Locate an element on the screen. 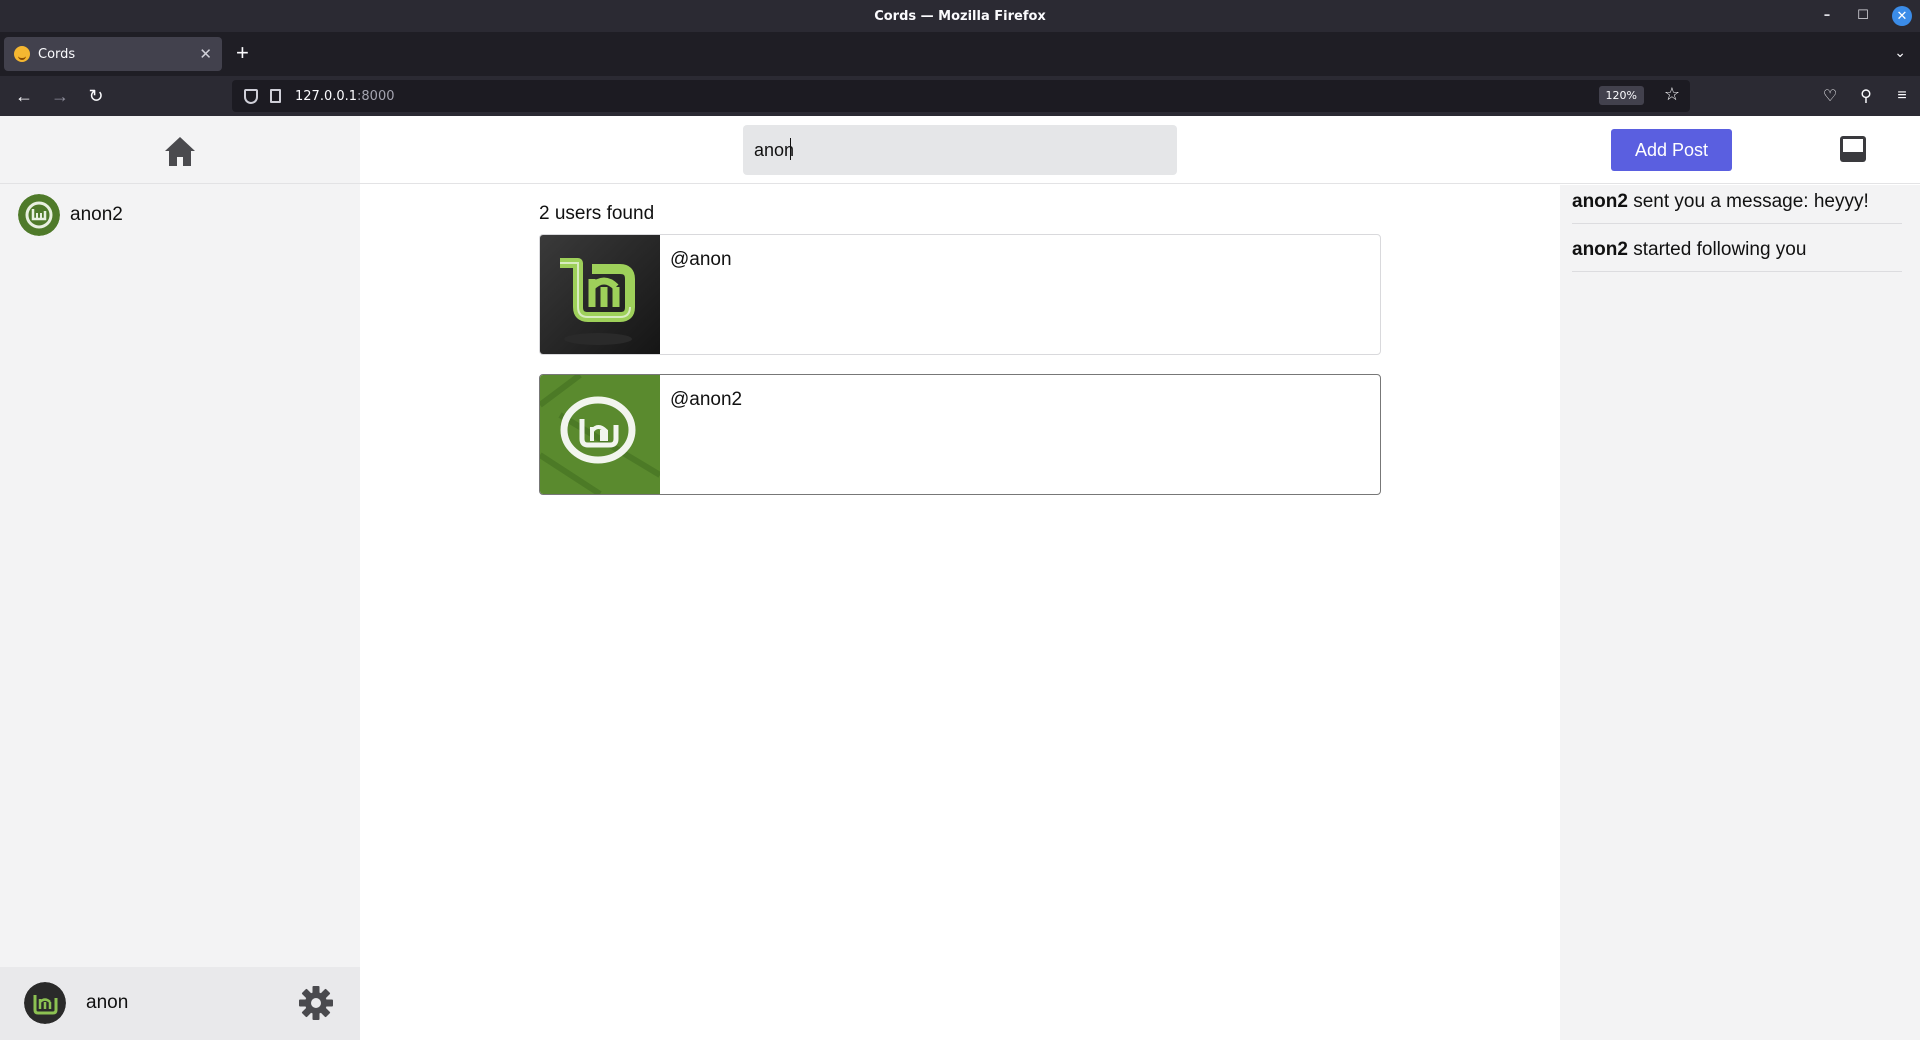  url-bar: 127.0.0.1 :8000 120% ☆ is located at coordinates (961, 96).